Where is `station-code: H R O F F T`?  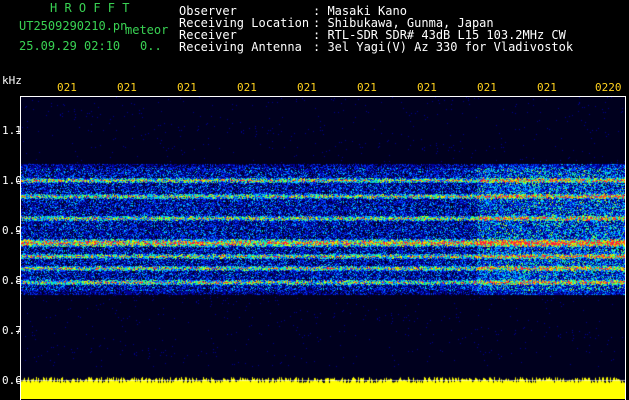 station-code: H R O F F T is located at coordinates (90, 8).